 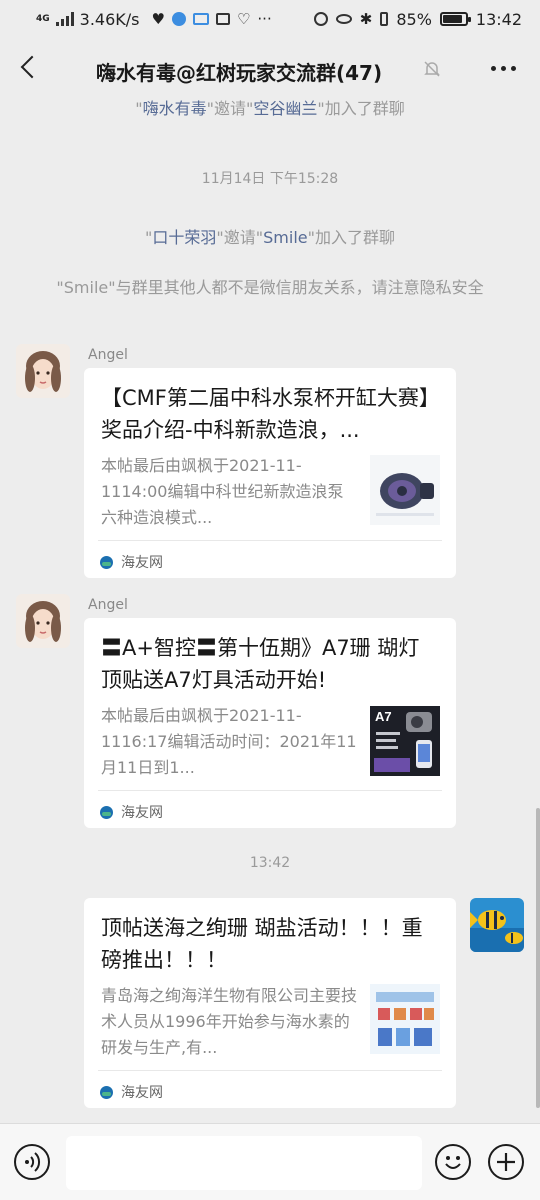 I want to click on privacy-warning: "Smile"与群里其他人都不是微信朋友关系，请注意隐私安全, so click(x=270, y=287).